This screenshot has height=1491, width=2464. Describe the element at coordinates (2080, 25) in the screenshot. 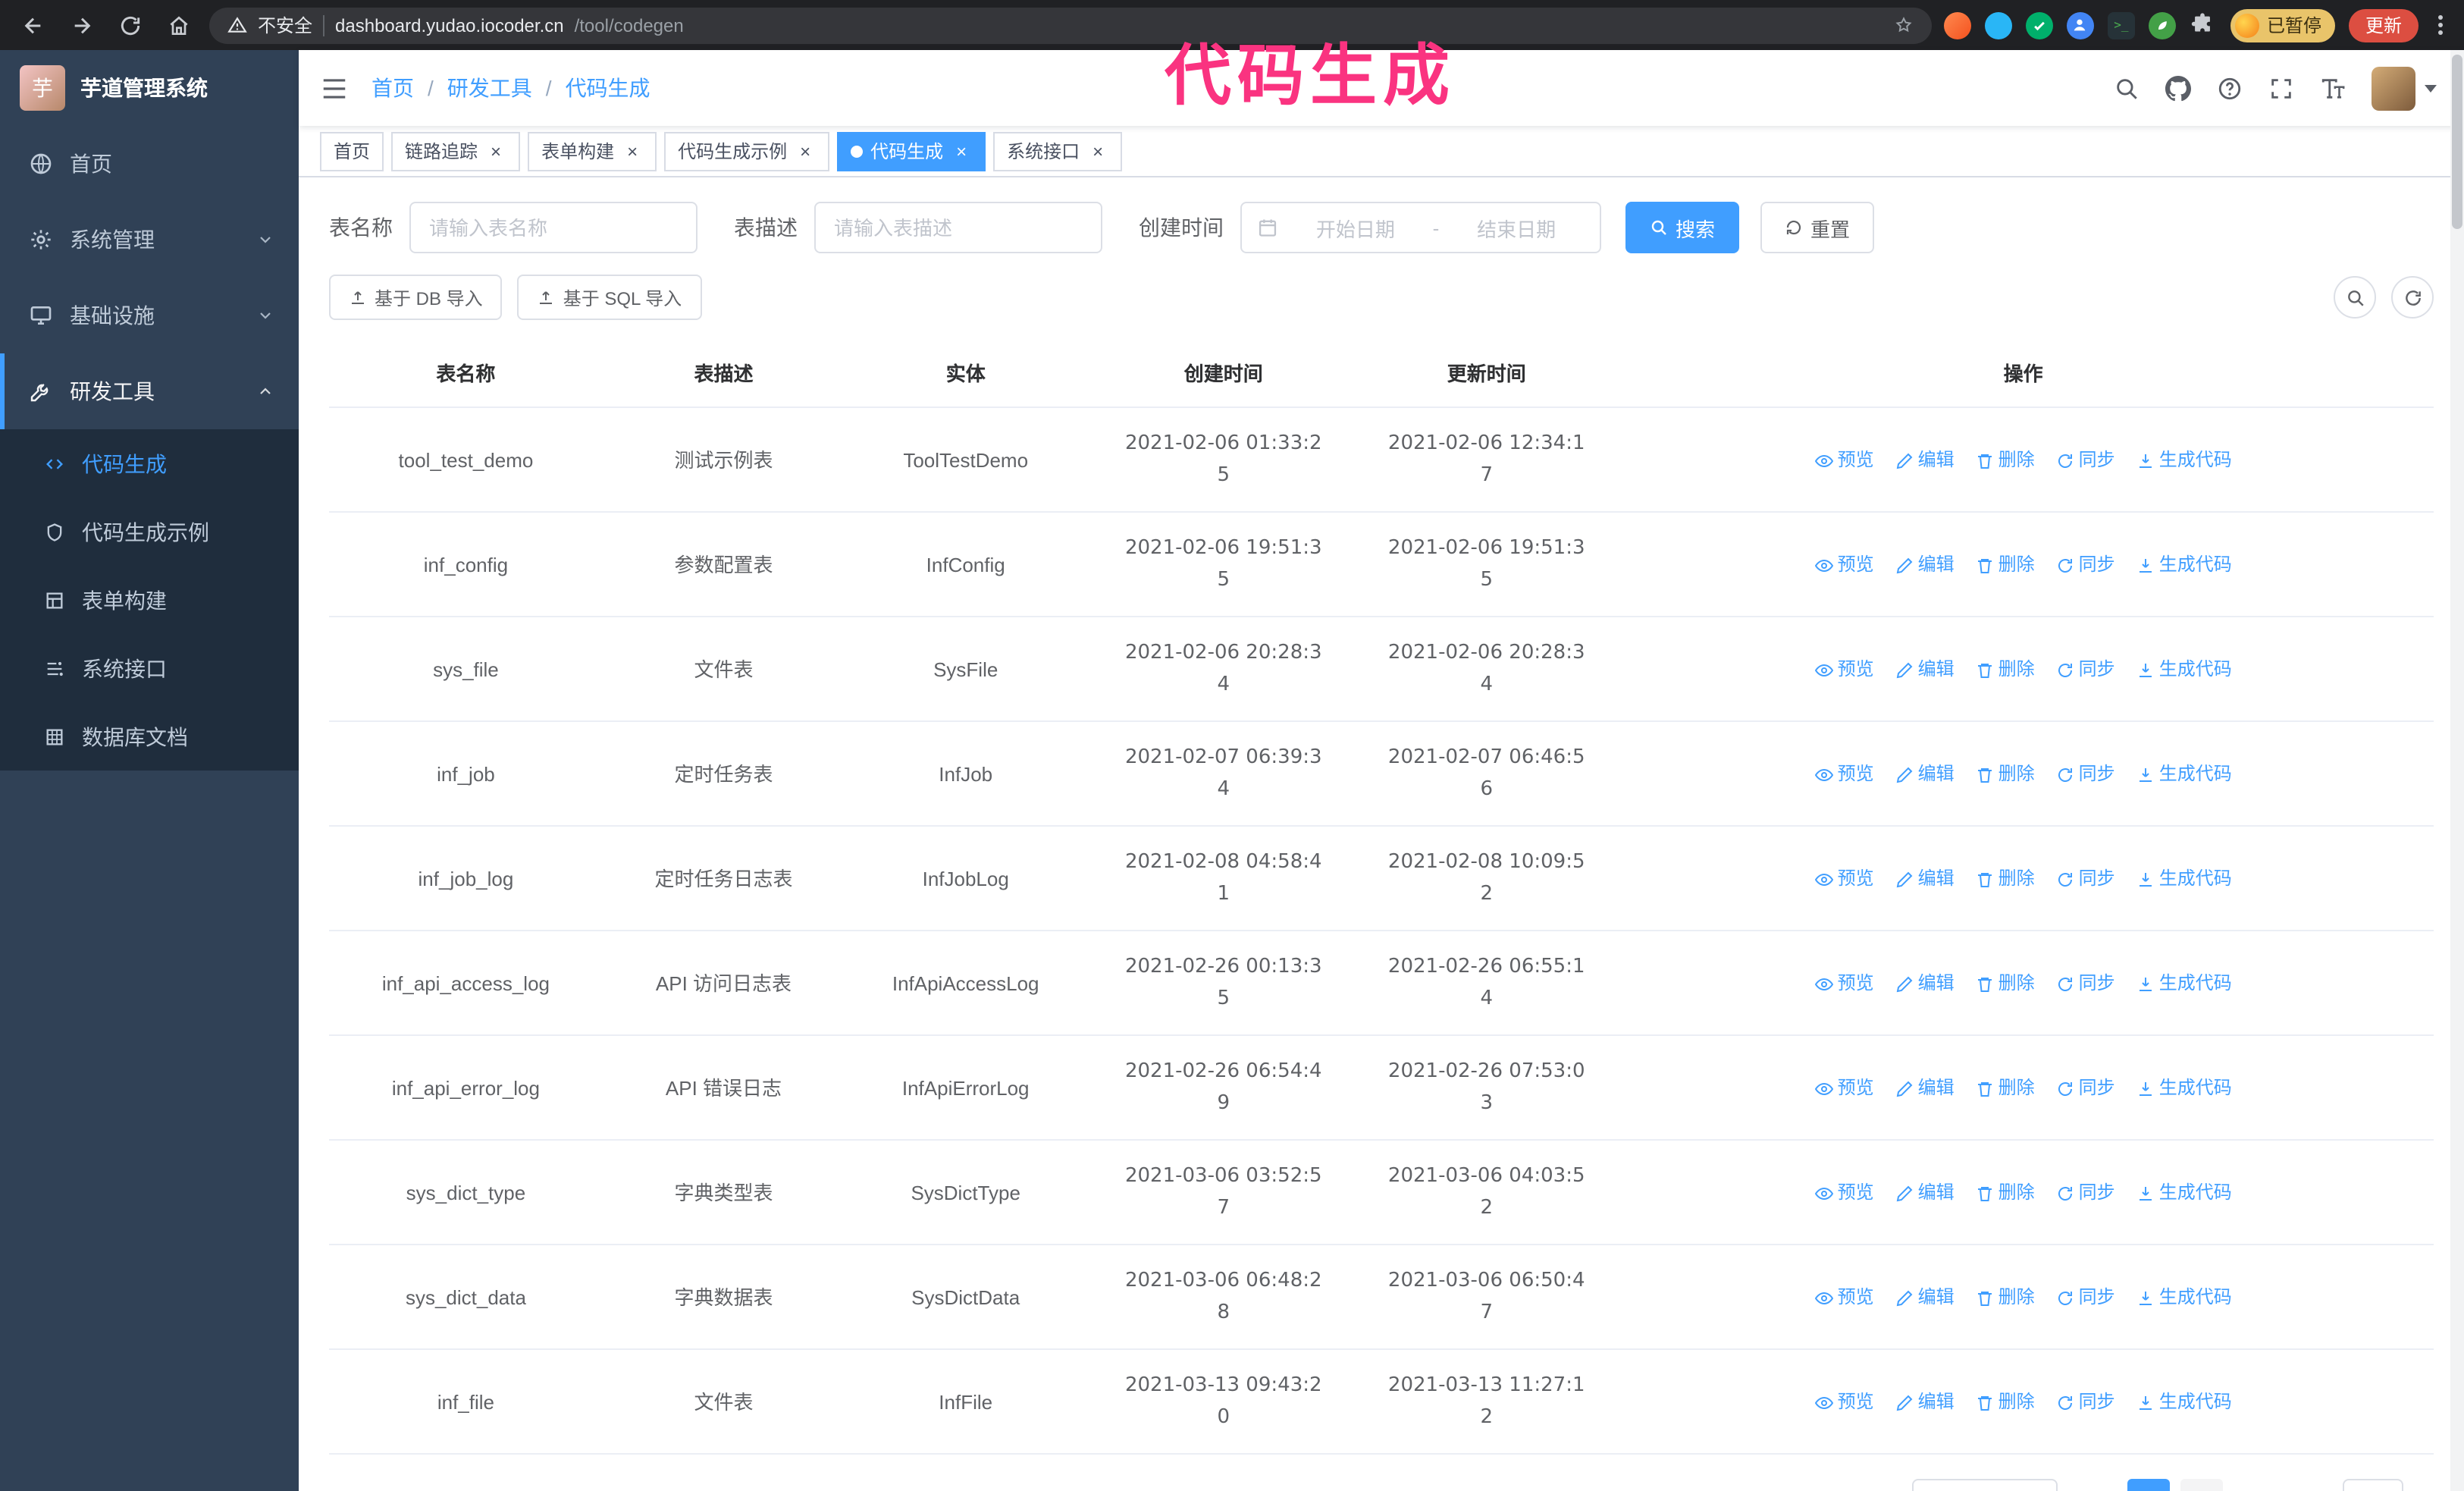

I see `extension-icon-people` at that location.